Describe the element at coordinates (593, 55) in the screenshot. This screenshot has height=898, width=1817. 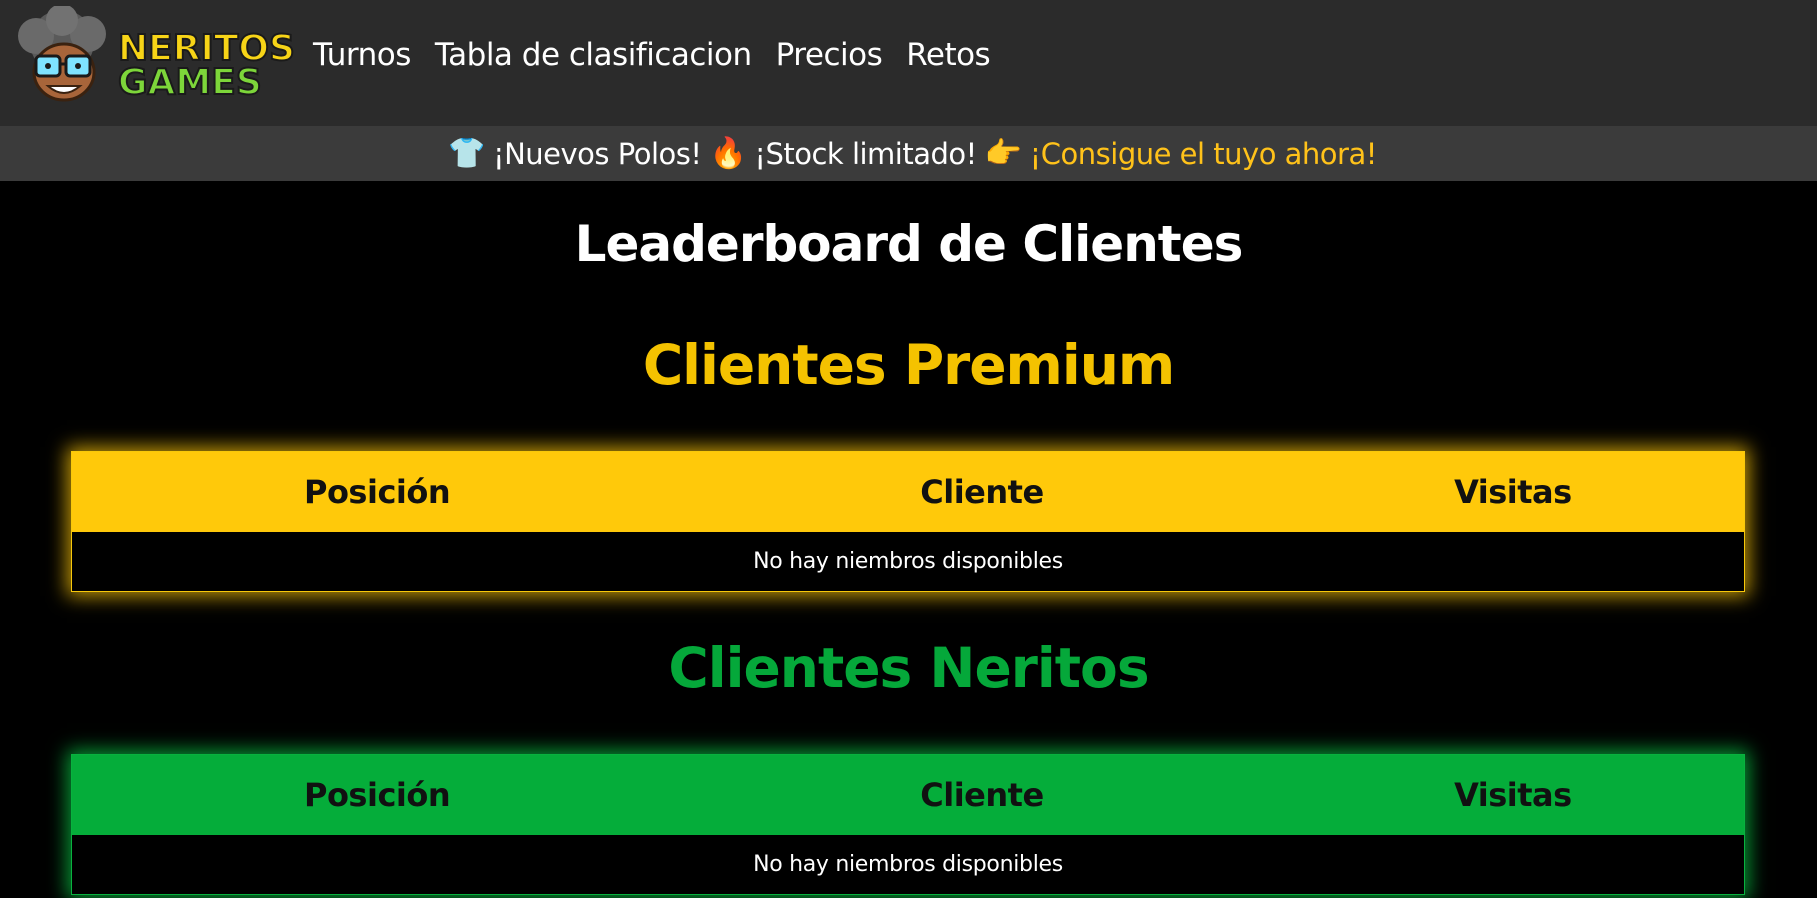
I see `nav-link-tabla-de-clasificacion: Tabla de clasificacion` at that location.